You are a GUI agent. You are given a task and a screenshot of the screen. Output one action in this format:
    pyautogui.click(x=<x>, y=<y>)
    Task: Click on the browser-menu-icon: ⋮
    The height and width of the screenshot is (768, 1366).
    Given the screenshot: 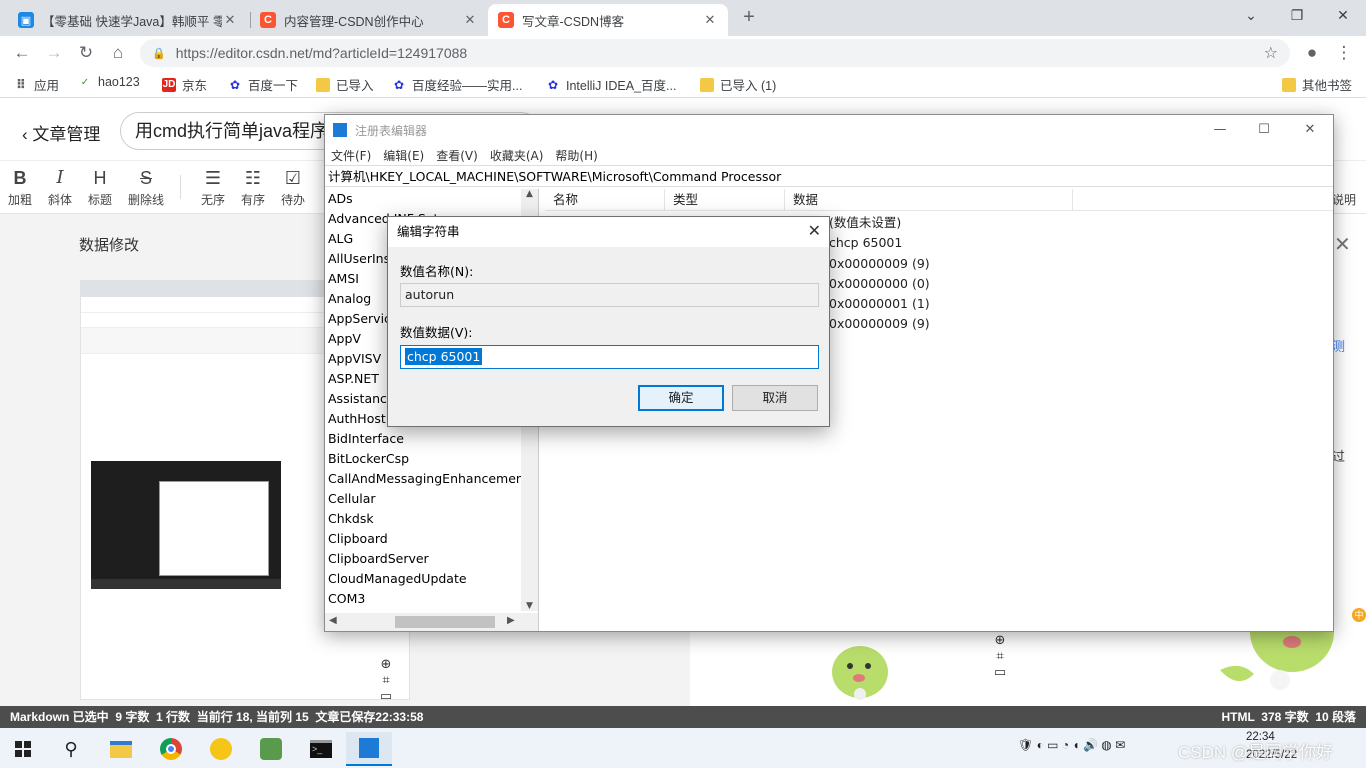 What is the action you would take?
    pyautogui.click(x=1344, y=53)
    